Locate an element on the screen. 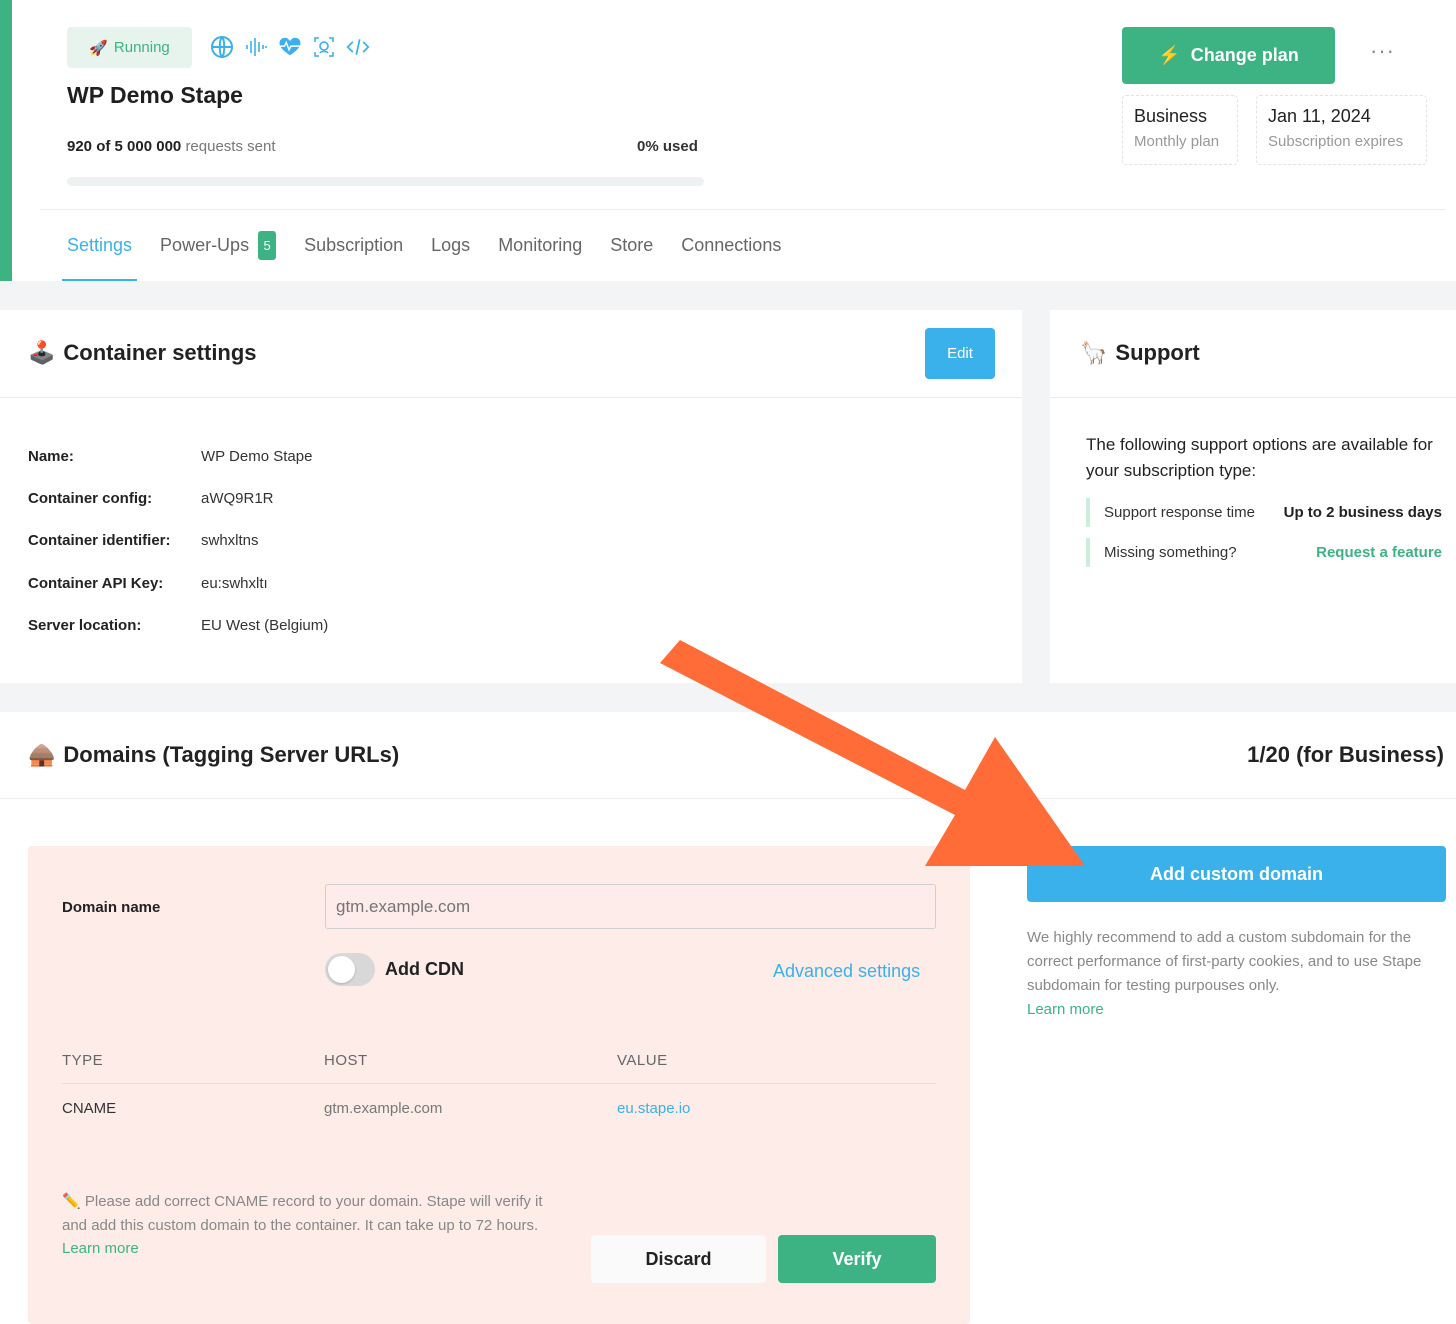 The image size is (1456, 1324). tab-logs: Logs is located at coordinates (450, 245).